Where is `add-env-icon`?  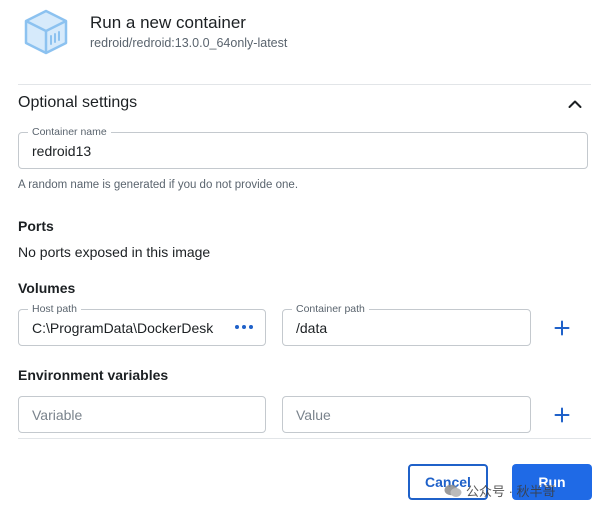 add-env-icon is located at coordinates (562, 415).